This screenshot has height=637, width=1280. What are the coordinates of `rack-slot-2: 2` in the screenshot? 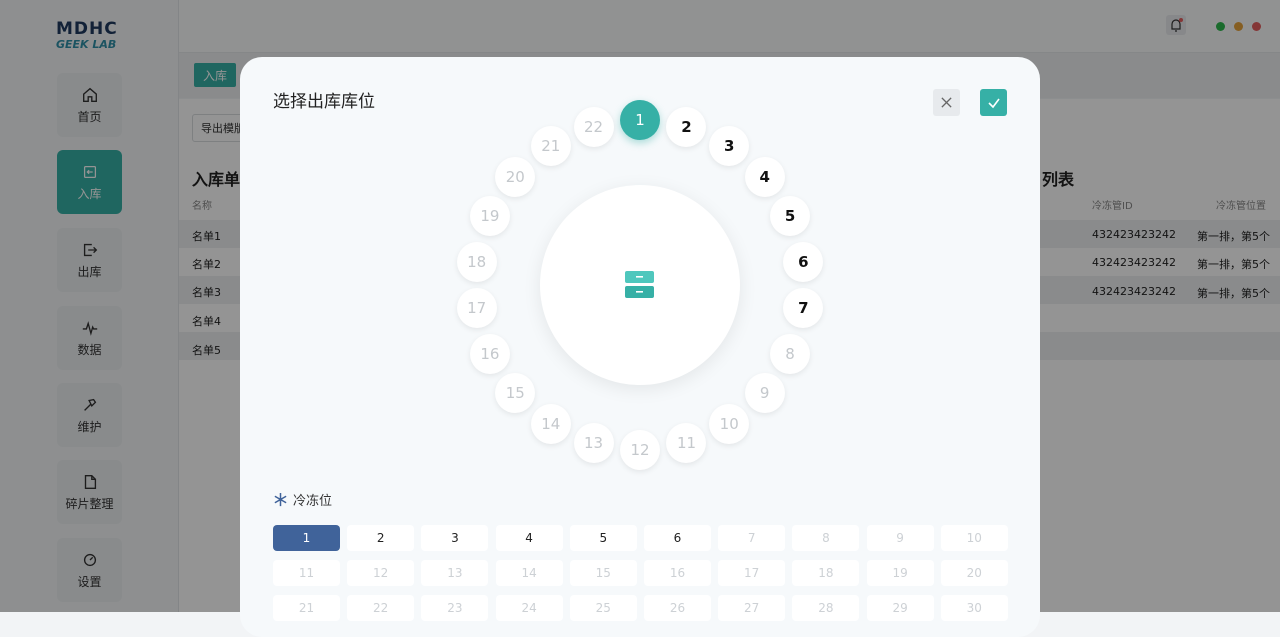 It's located at (686, 126).